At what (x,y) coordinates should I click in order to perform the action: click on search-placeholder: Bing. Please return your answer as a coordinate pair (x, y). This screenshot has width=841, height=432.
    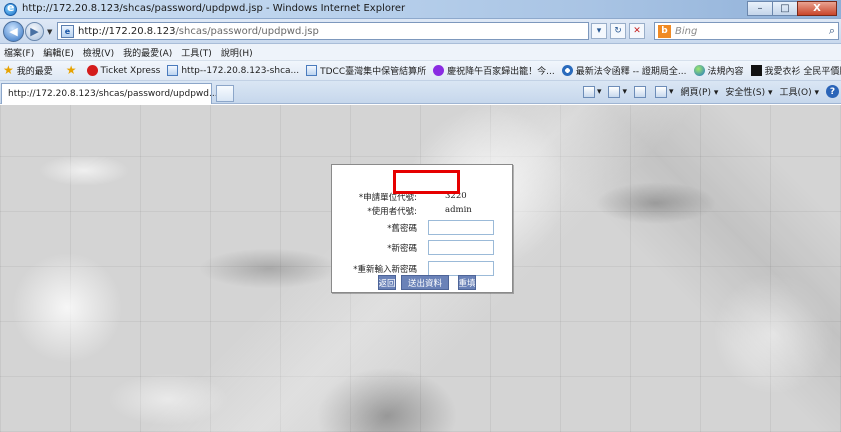
    Looking at the image, I should click on (686, 31).